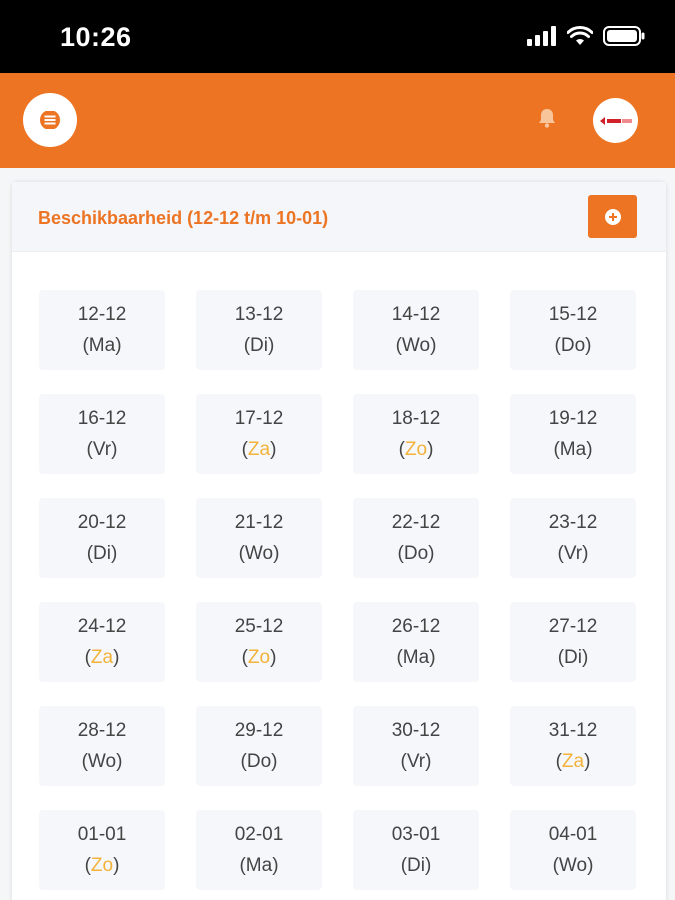  I want to click on day-cell: 29-12 (Do), so click(259, 746).